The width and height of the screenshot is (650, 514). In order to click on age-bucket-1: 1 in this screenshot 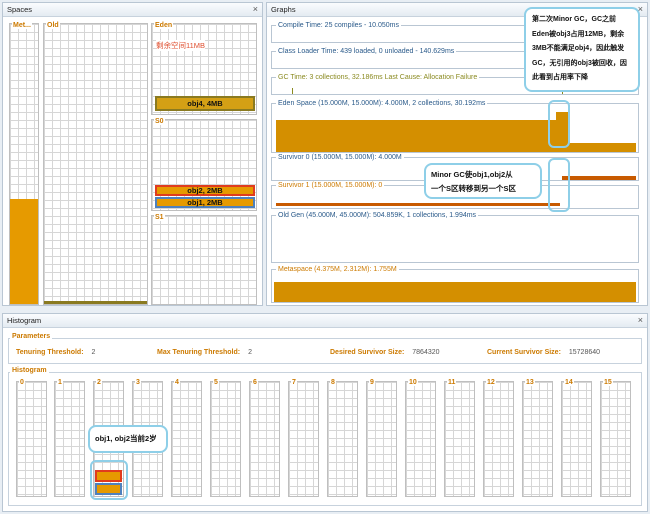, I will do `click(69, 438)`.